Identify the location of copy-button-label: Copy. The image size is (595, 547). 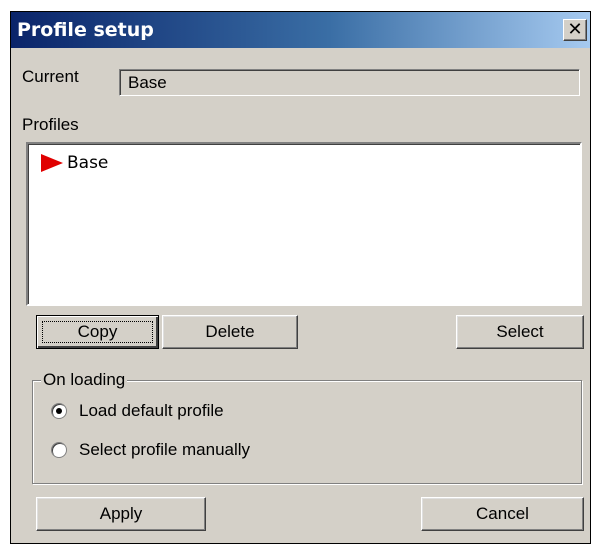
(97, 331).